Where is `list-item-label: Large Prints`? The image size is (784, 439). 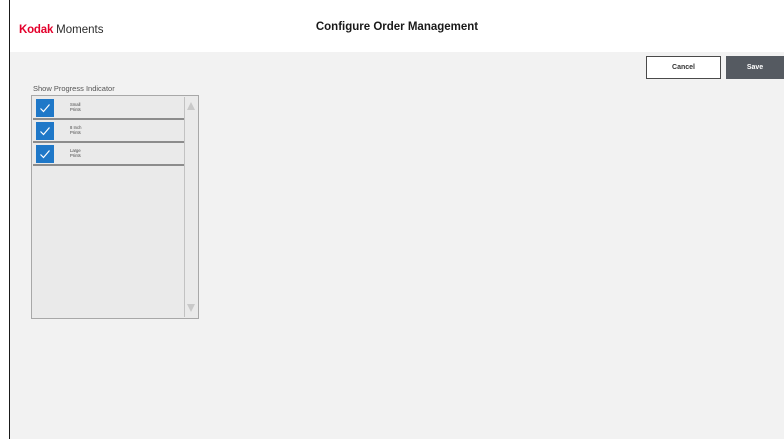
list-item-label: Large Prints is located at coordinates (90, 153).